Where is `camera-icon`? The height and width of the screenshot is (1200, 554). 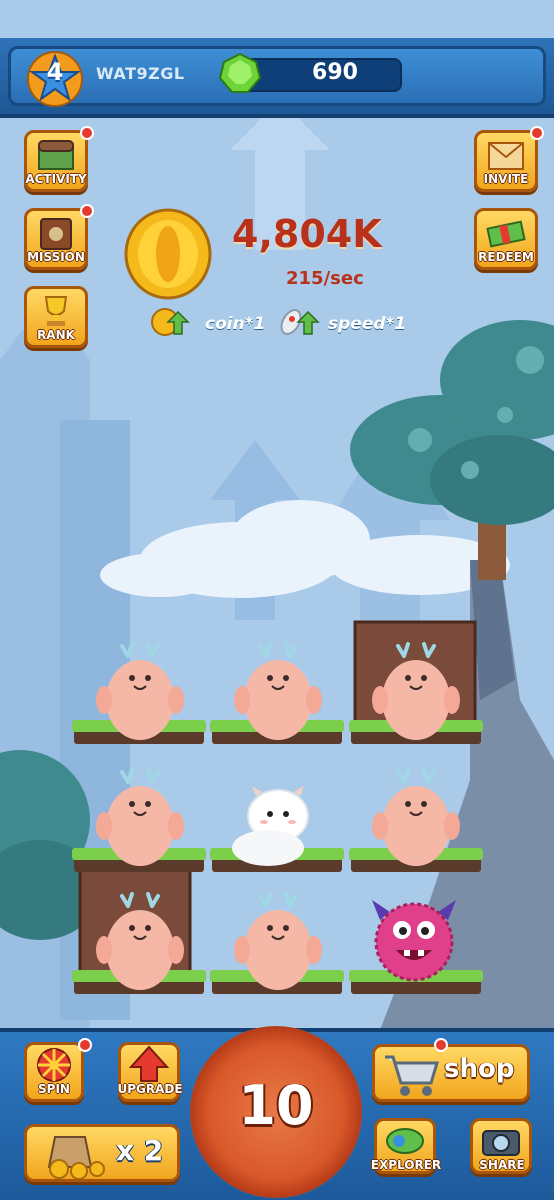
camera-icon is located at coordinates (501, 1143).